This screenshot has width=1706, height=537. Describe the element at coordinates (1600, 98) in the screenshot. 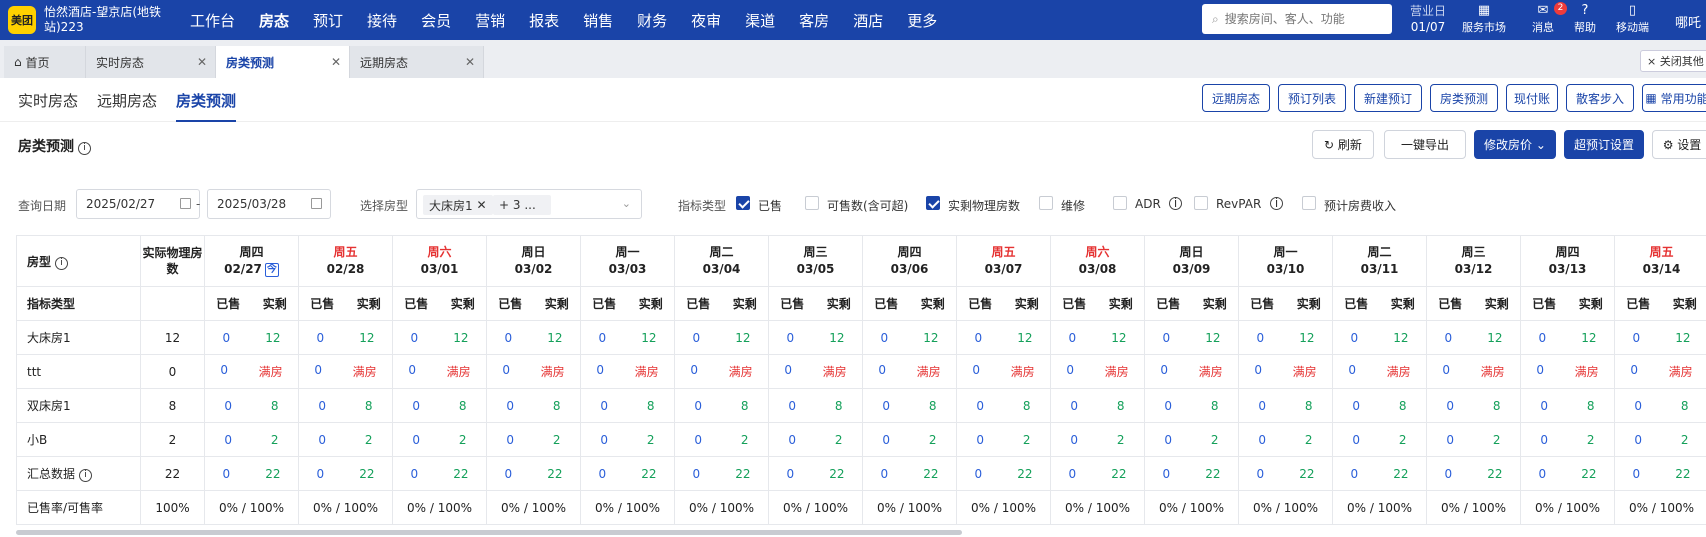

I see `quick-walkin-button: 散客步入` at that location.